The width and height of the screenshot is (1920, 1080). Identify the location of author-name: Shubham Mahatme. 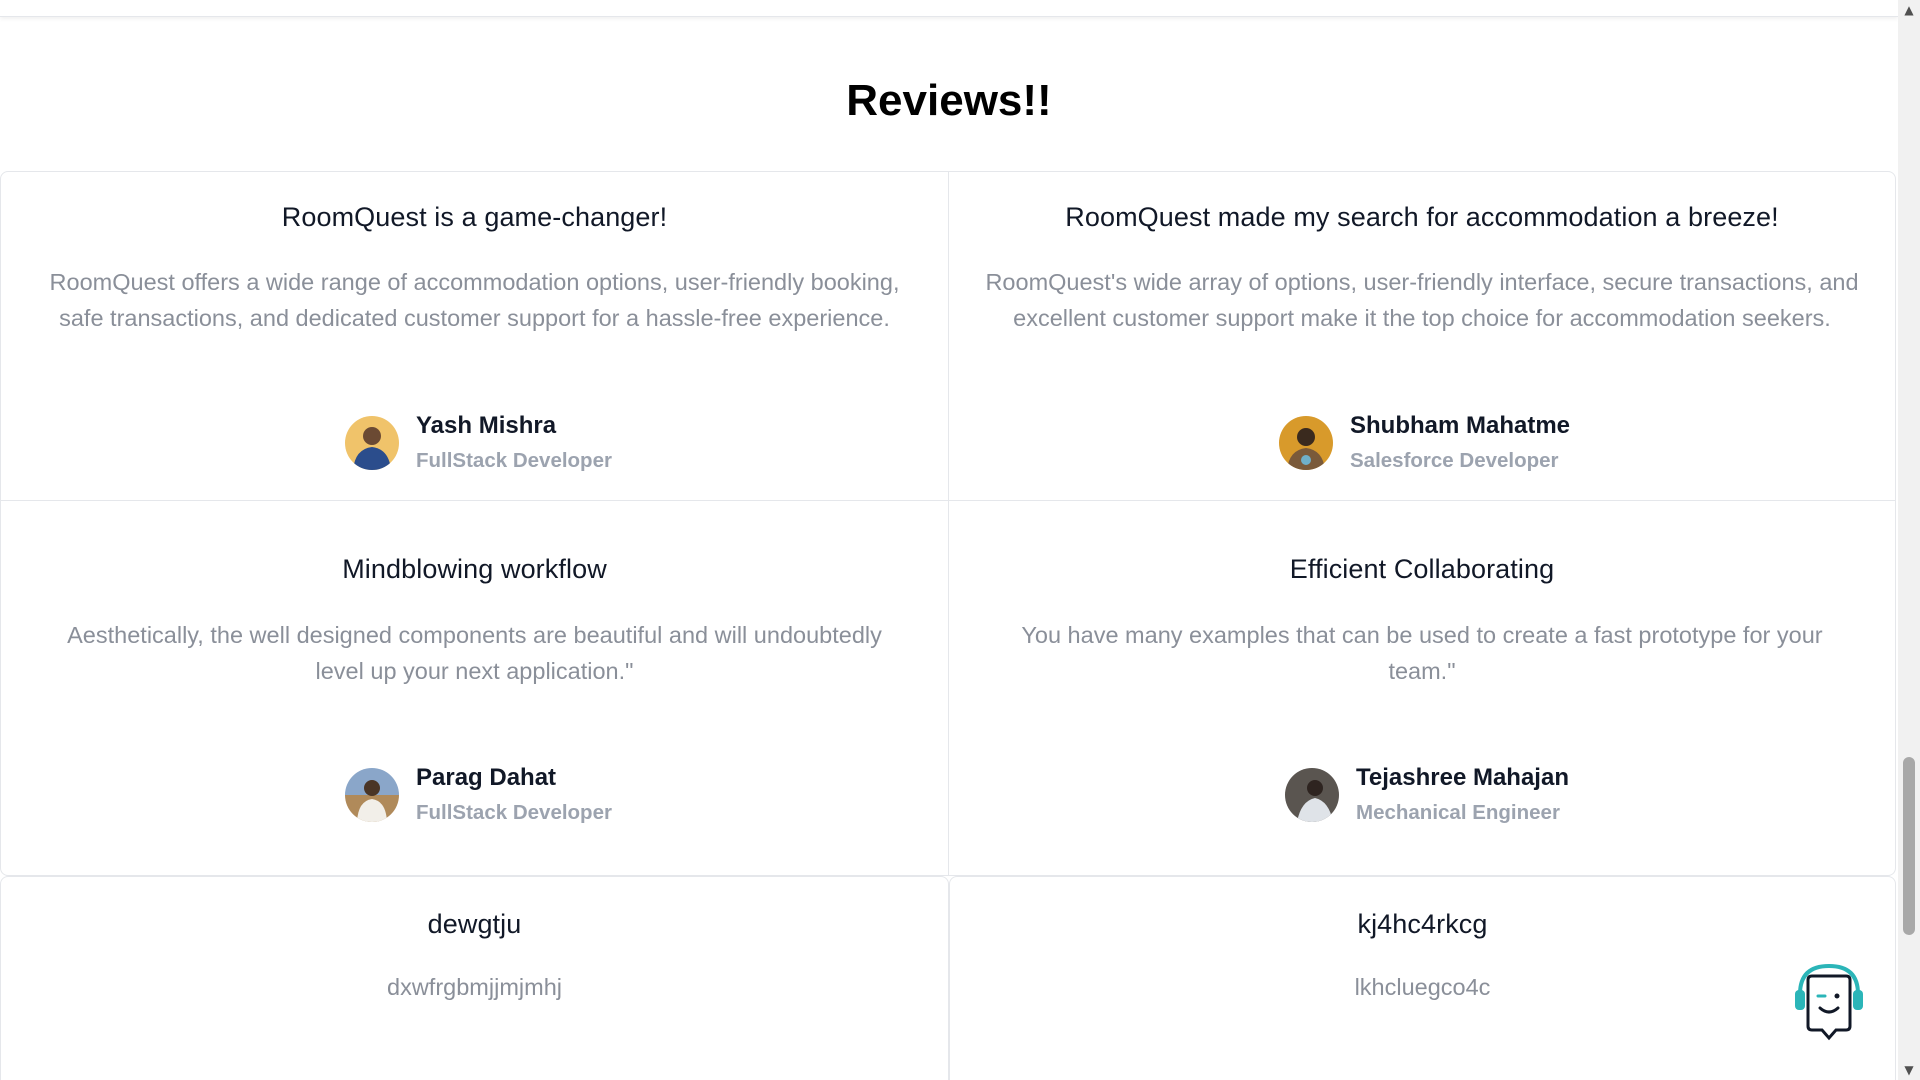
(1460, 425).